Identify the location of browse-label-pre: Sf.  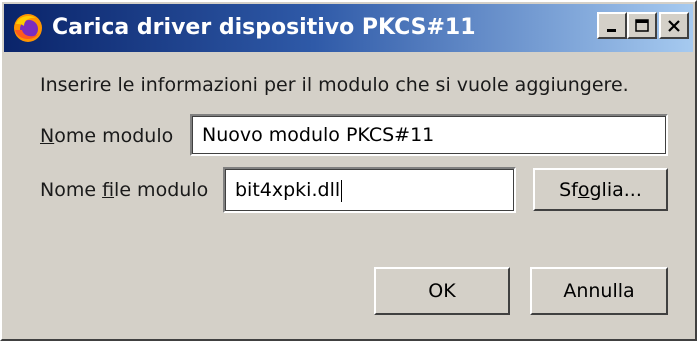
(568, 189).